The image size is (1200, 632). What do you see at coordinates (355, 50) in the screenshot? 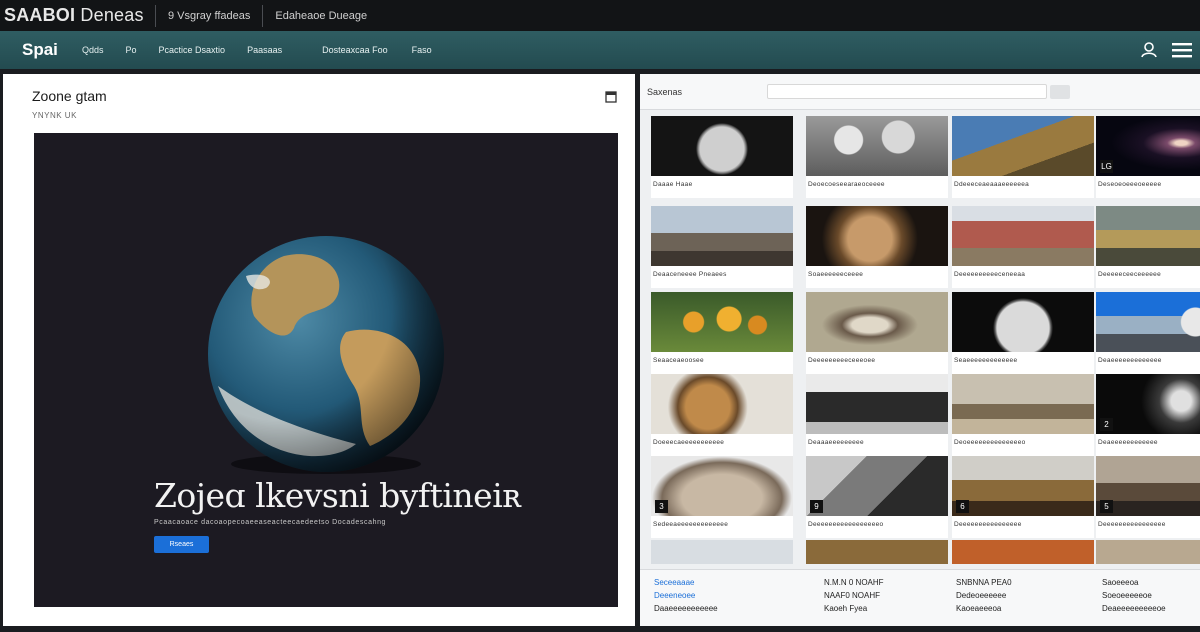
I see `nav-item-5: Dosteaxcaa Foo` at bounding box center [355, 50].